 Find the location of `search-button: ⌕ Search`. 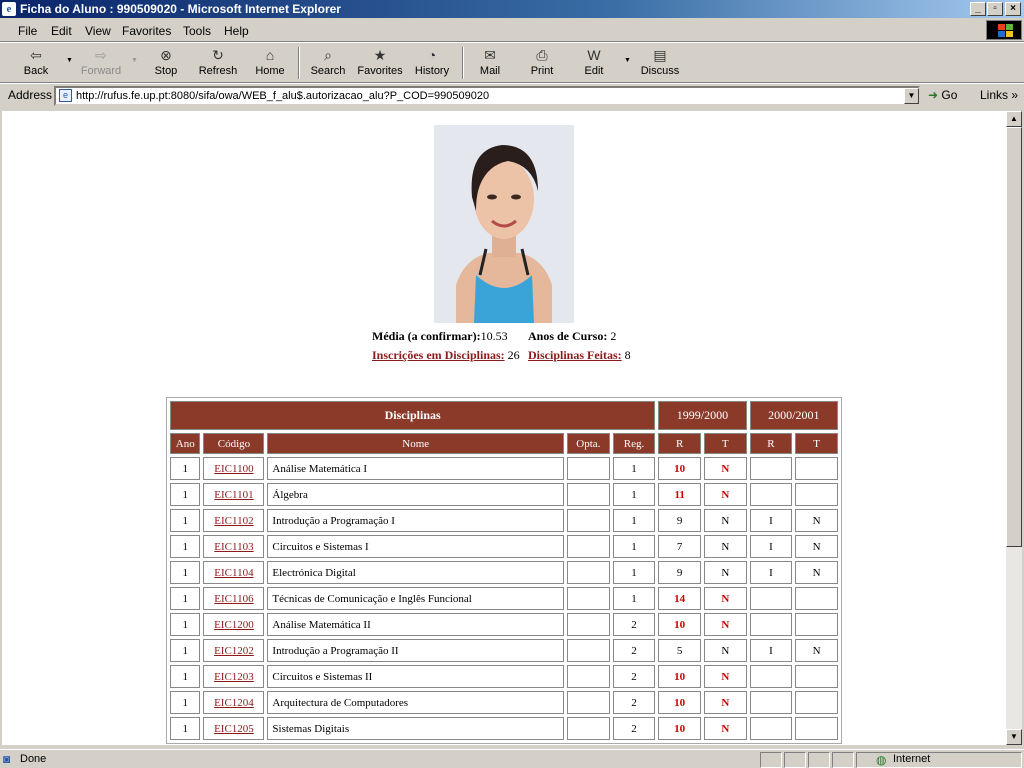

search-button: ⌕ Search is located at coordinates (328, 64).